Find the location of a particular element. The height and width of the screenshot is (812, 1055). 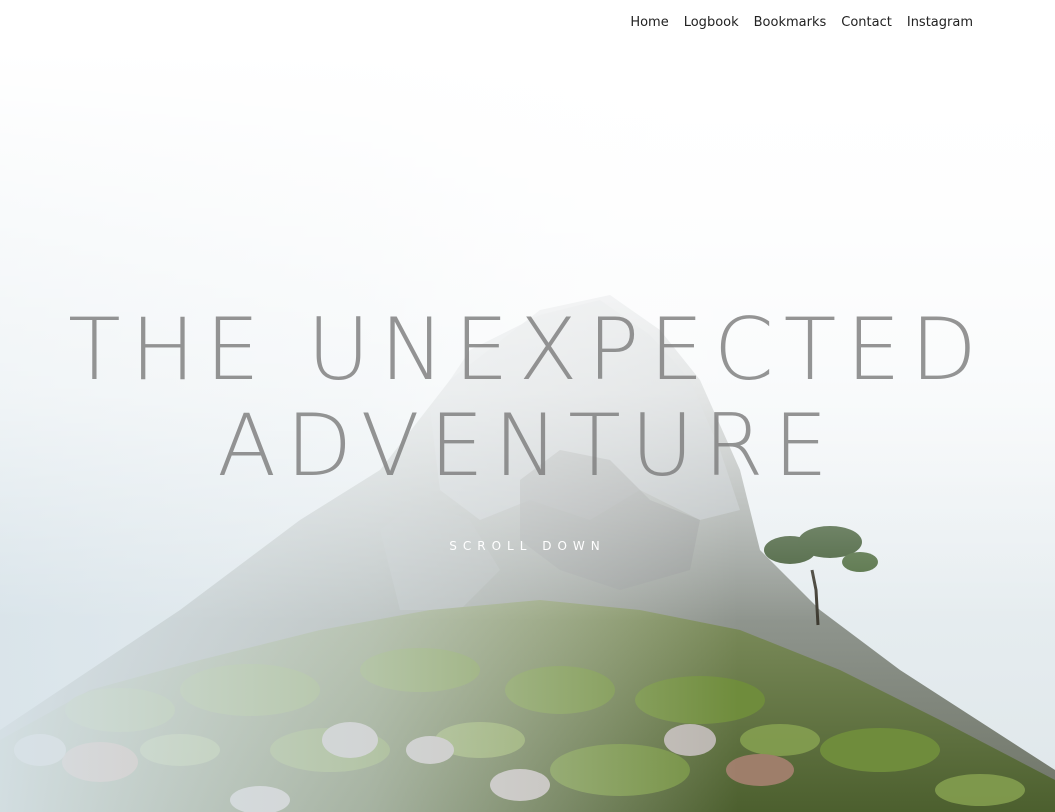

nav-link-home: Home is located at coordinates (649, 22).